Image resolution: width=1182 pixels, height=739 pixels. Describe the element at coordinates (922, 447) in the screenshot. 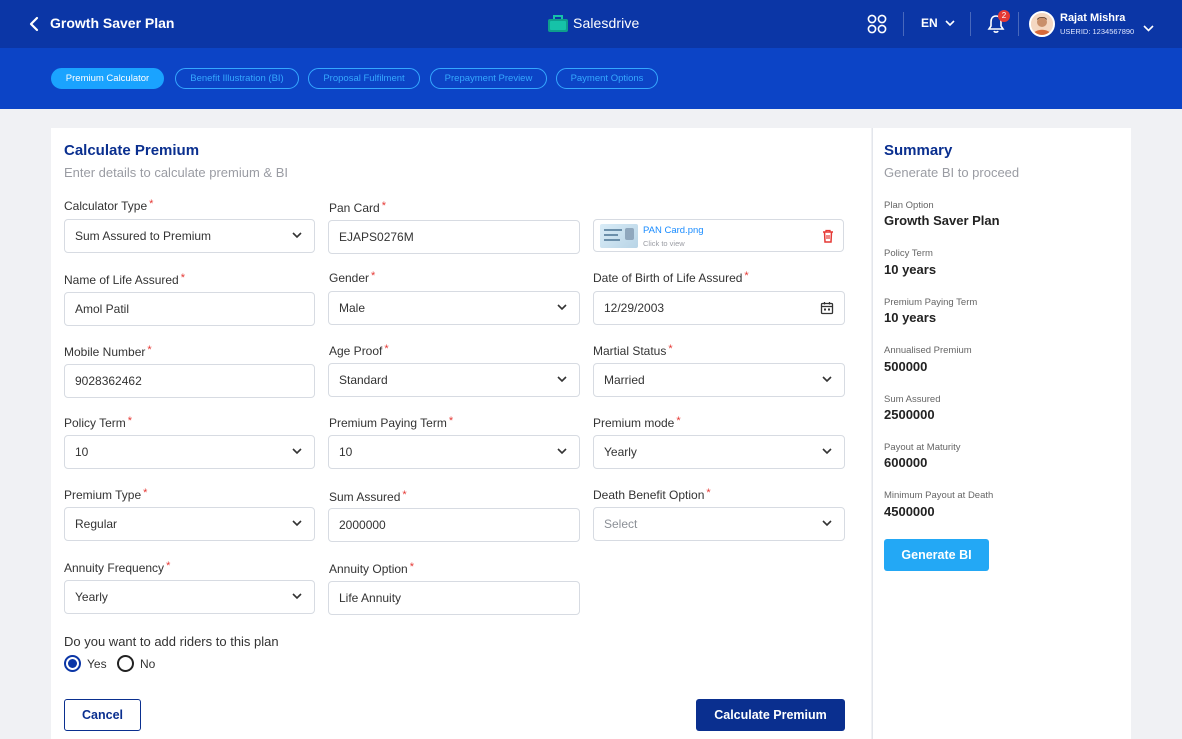

I see `summary-label: Payout at Maturity` at that location.